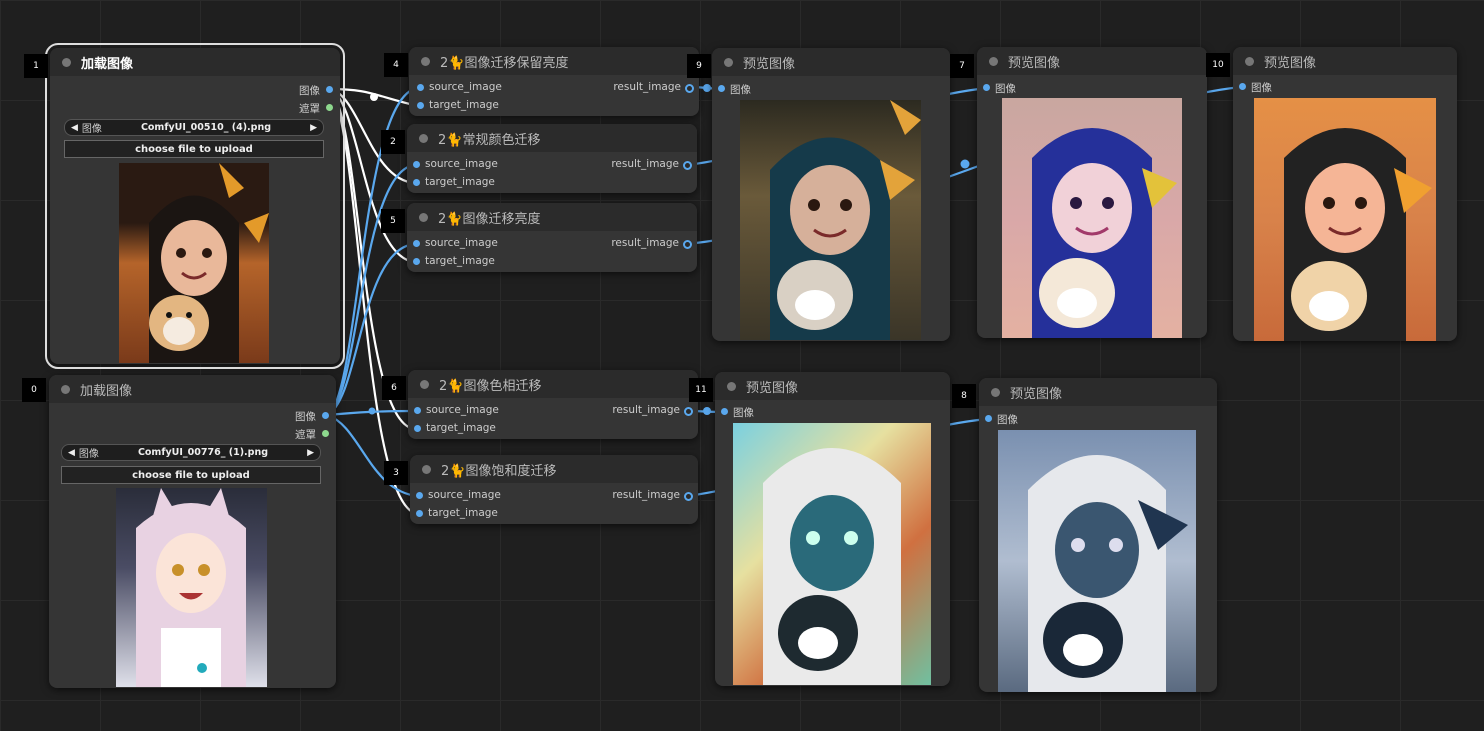  I want to click on node-title: 2🐈图像饱和度迁移, so click(554, 469).